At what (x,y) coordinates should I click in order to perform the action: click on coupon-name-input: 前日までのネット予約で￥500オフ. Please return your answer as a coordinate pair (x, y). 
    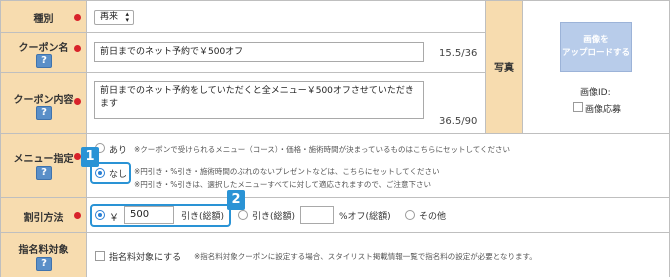
    Looking at the image, I should click on (259, 52).